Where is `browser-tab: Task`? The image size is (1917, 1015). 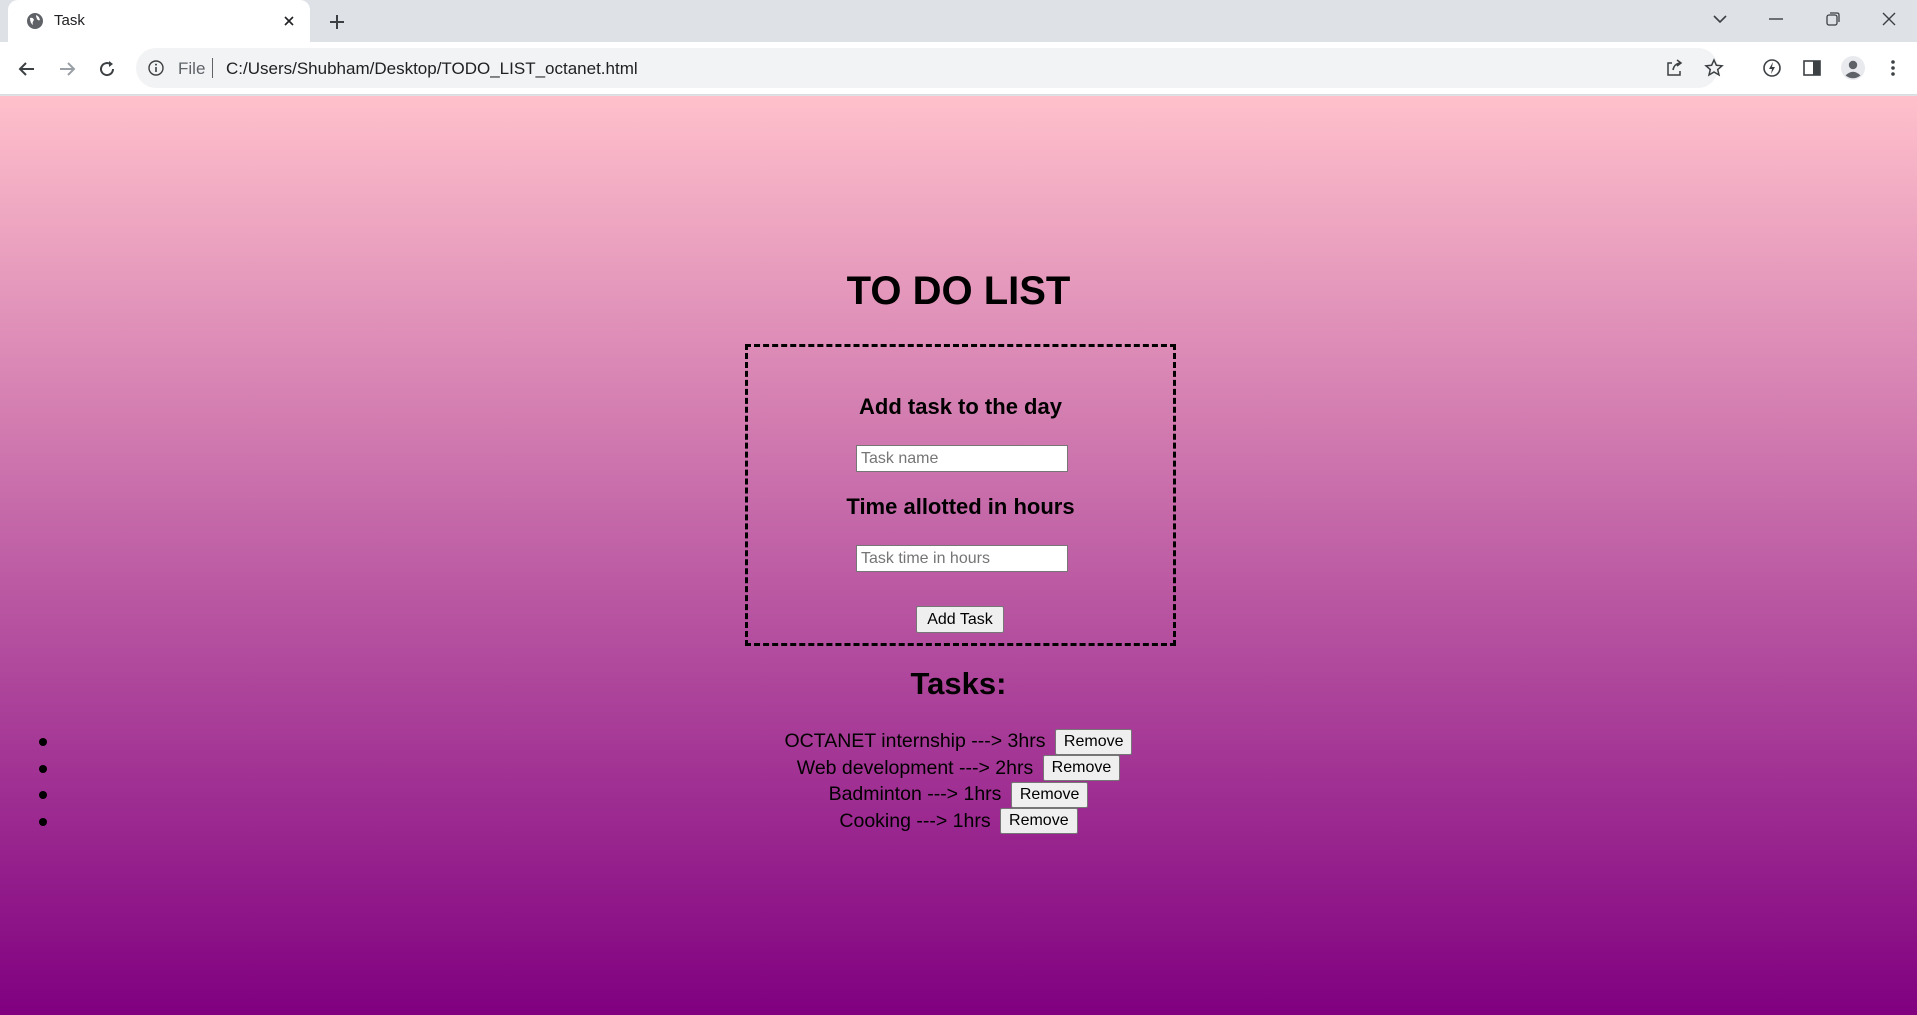 browser-tab: Task is located at coordinates (159, 21).